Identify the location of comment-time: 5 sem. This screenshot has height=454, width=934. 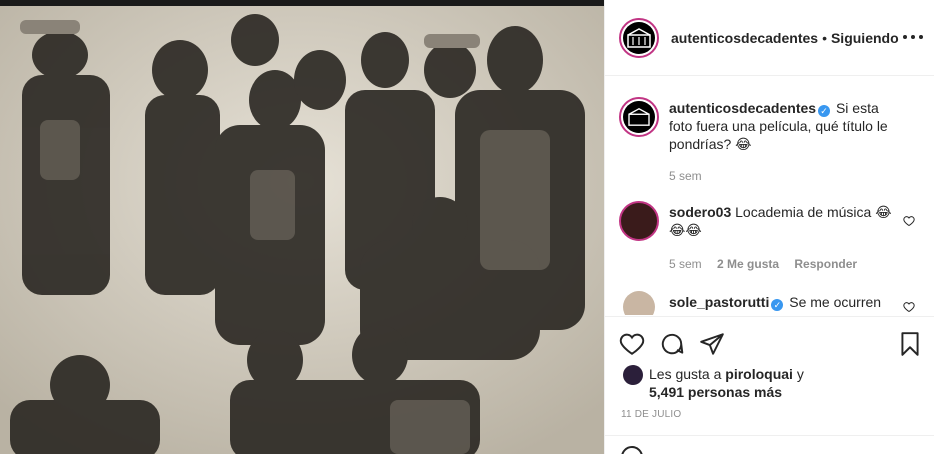
(685, 264).